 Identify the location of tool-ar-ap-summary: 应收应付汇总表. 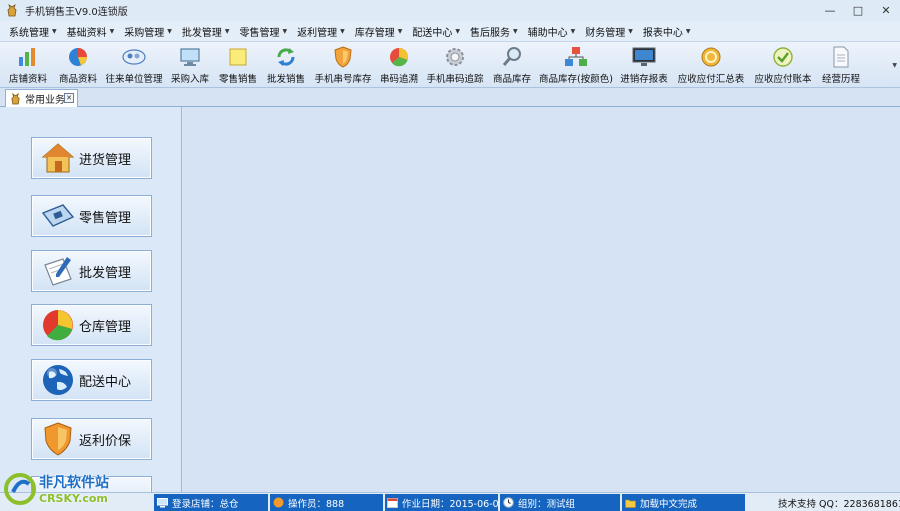
(711, 65).